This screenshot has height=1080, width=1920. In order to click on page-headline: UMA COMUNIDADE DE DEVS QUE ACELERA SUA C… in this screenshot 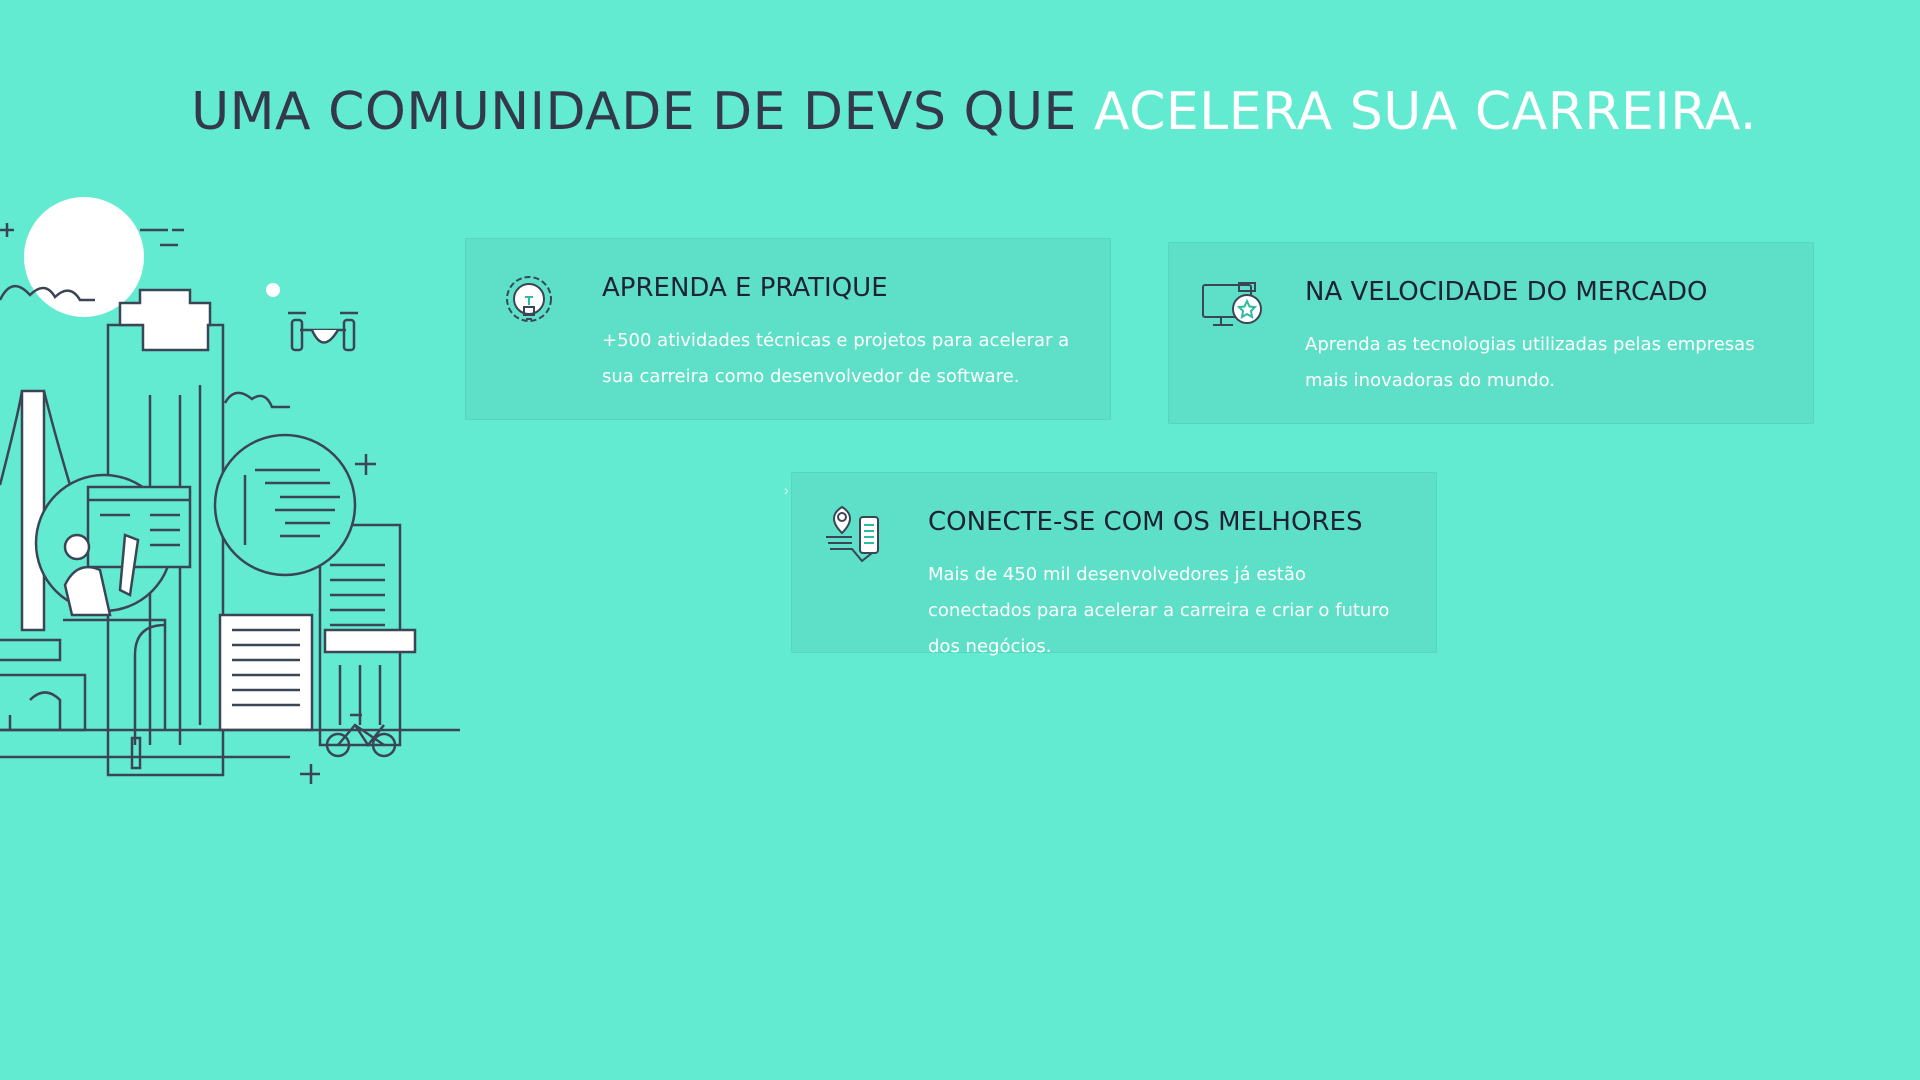, I will do `click(960, 112)`.